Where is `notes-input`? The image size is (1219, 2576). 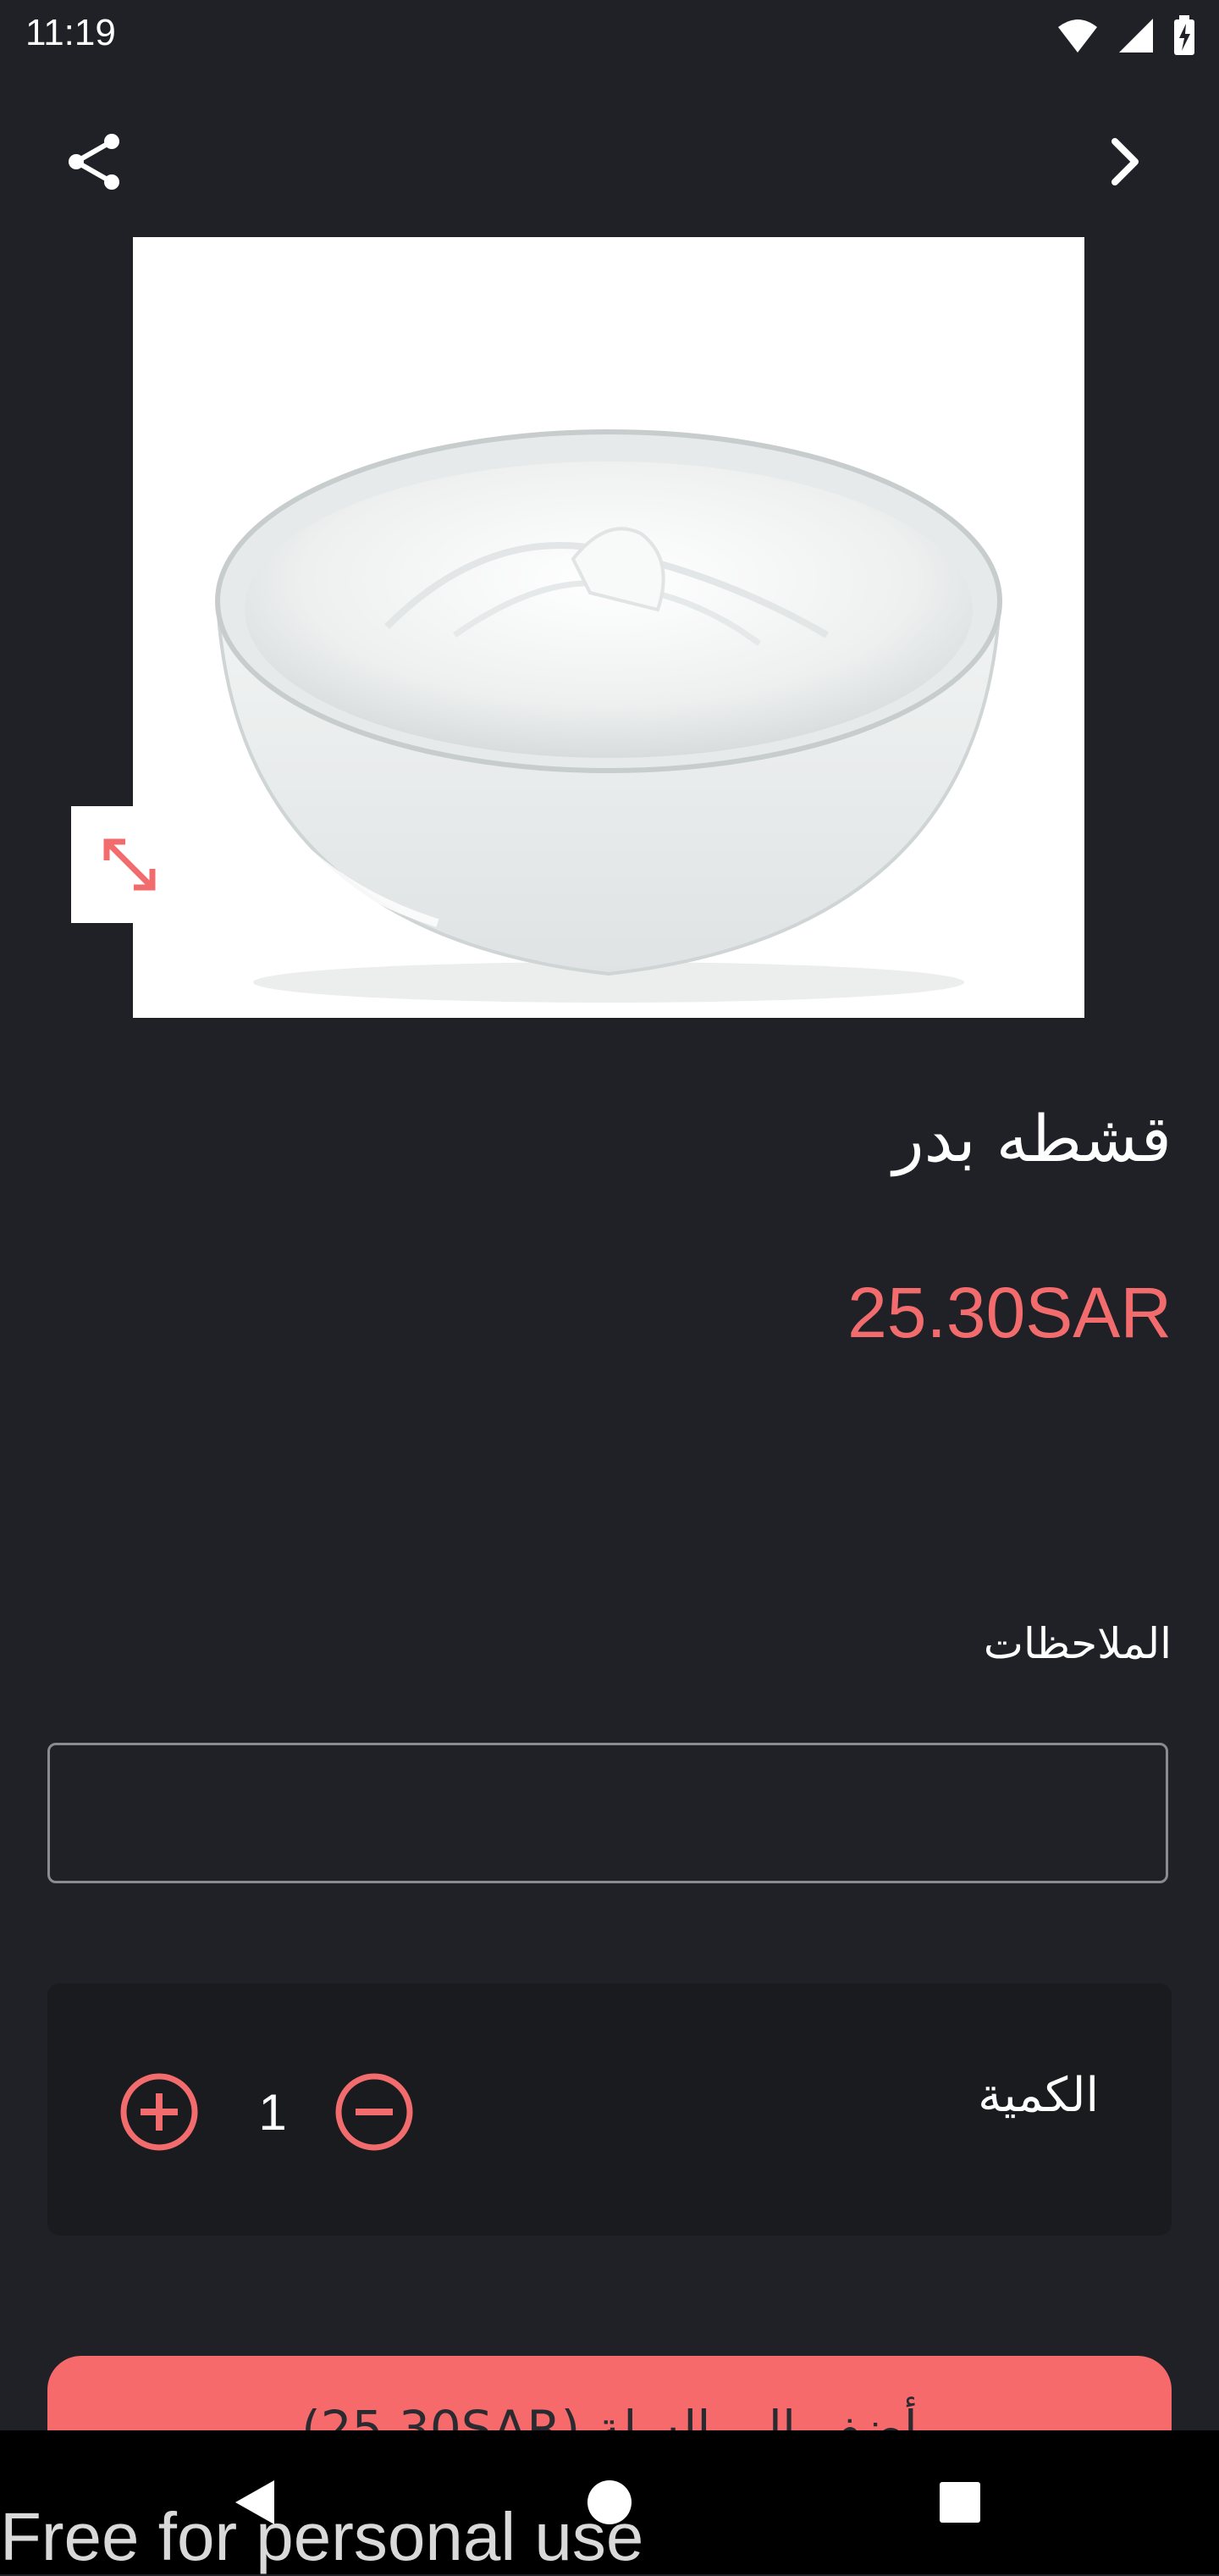 notes-input is located at coordinates (607, 1813).